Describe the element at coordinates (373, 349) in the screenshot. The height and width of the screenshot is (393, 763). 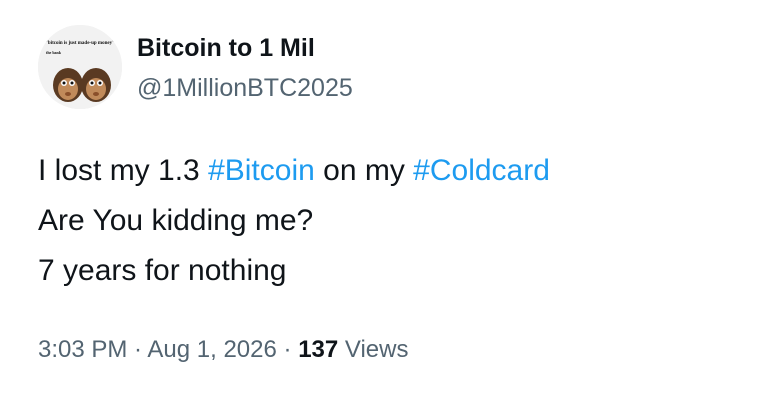
I see `views-label: Views` at that location.